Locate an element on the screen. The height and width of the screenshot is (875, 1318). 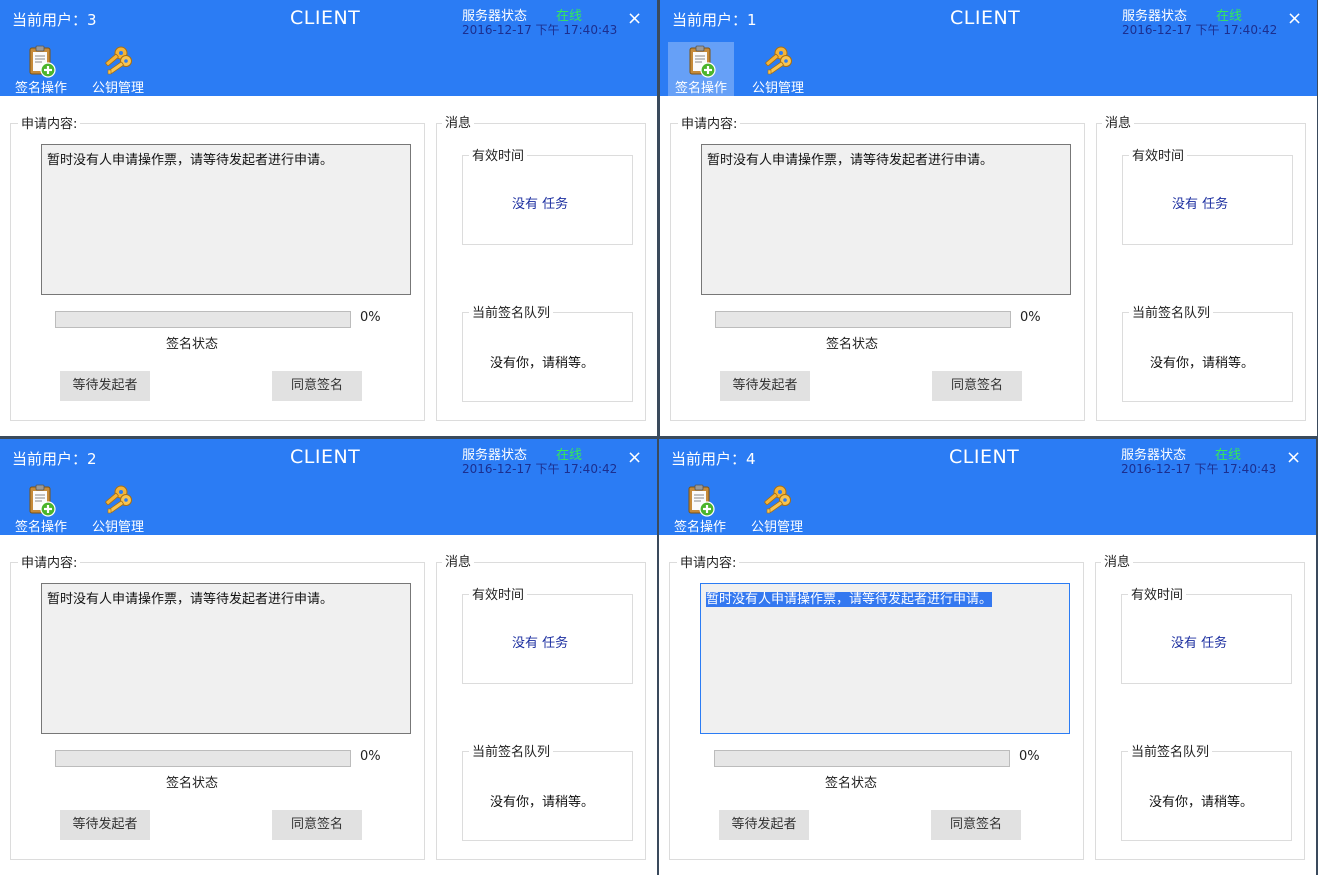
current-user-label: 当前用户：4 is located at coordinates (713, 459).